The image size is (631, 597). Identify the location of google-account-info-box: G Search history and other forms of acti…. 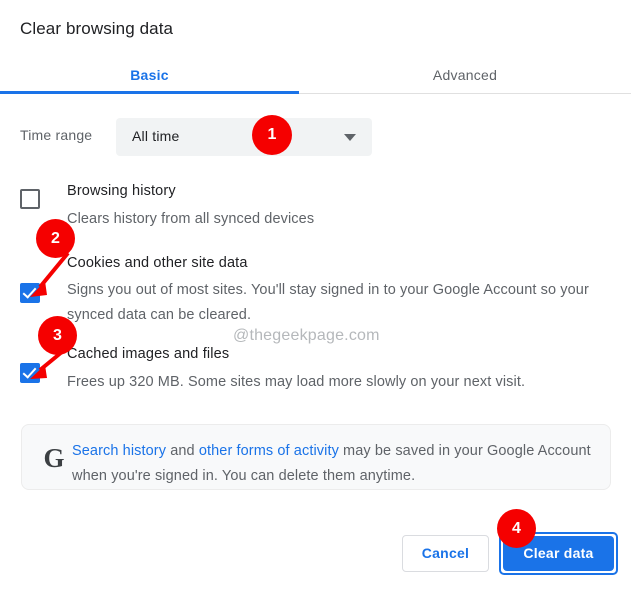
(316, 457).